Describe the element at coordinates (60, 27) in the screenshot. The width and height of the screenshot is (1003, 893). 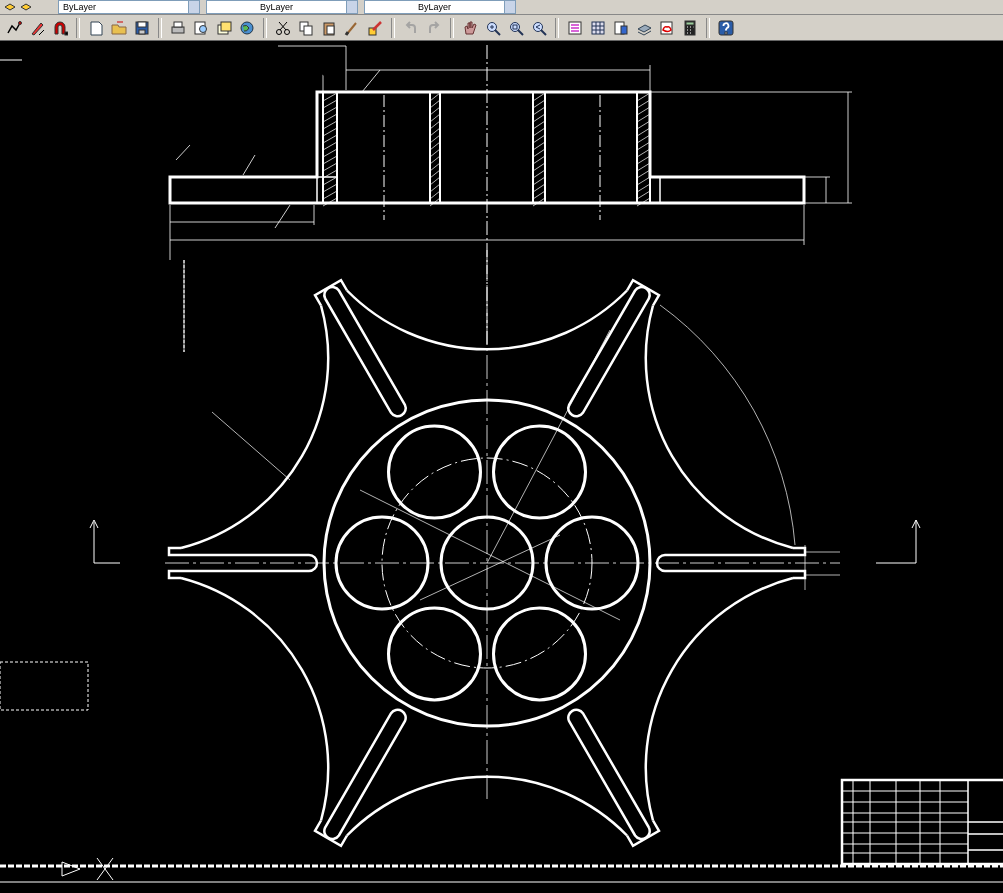
I see `magnet-icon` at that location.